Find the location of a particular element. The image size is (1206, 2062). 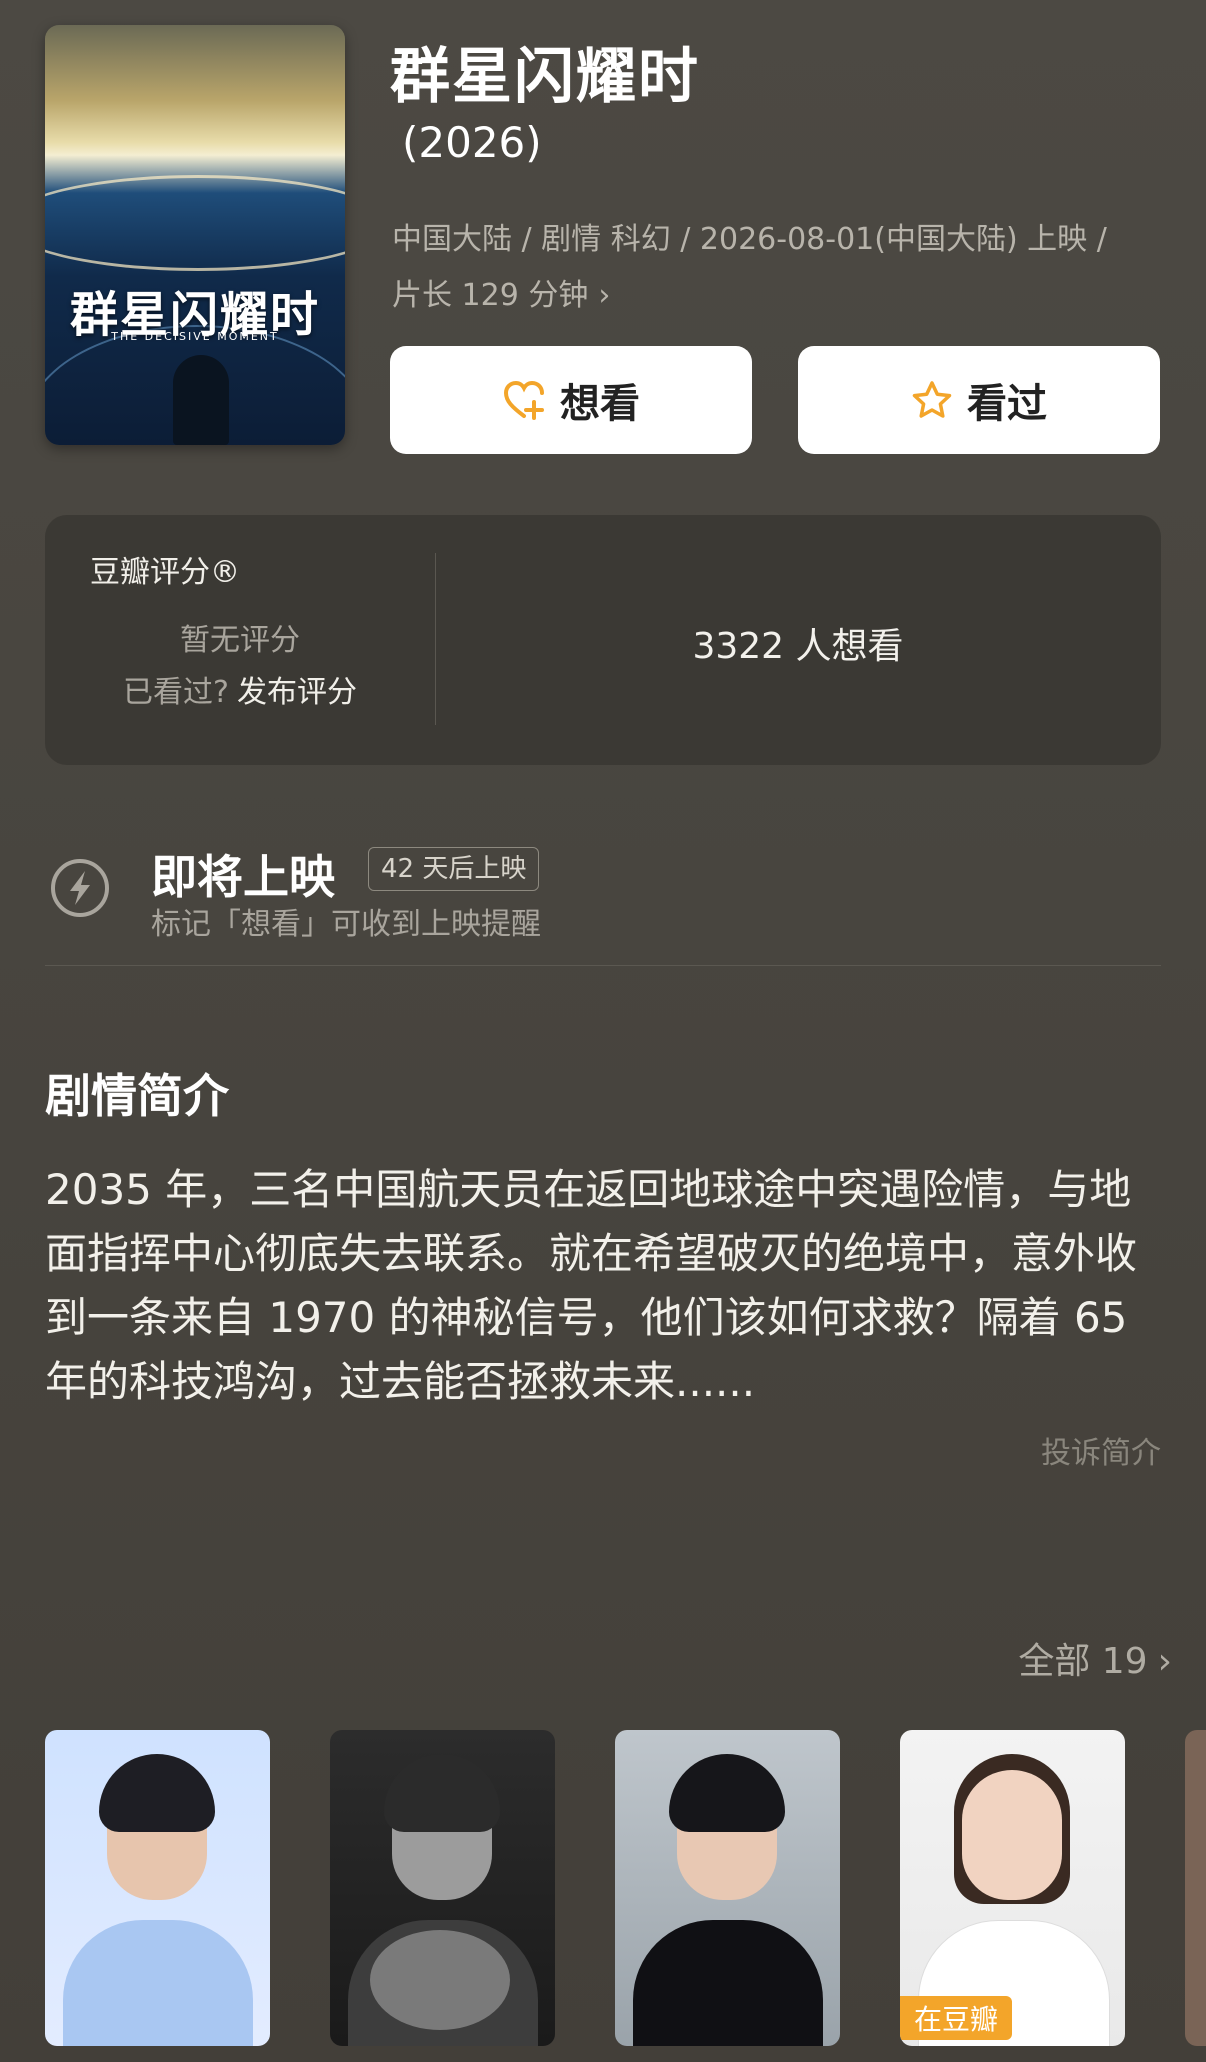

watched-label: 看过 is located at coordinates (1007, 404).